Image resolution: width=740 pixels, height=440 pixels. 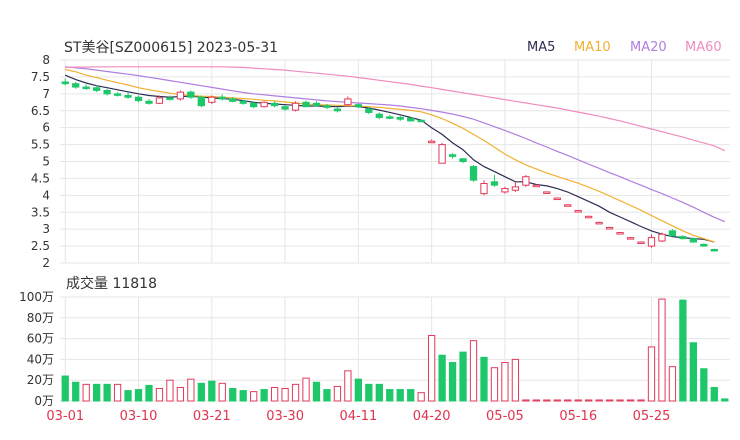 I want to click on volume-tick-label: 40万, so click(x=40, y=359).